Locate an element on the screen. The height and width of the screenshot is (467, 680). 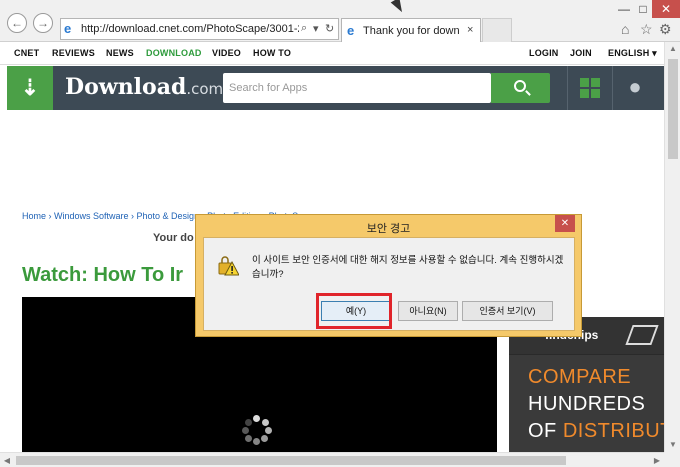
refresh-icon: ↻ is located at coordinates (329, 28).